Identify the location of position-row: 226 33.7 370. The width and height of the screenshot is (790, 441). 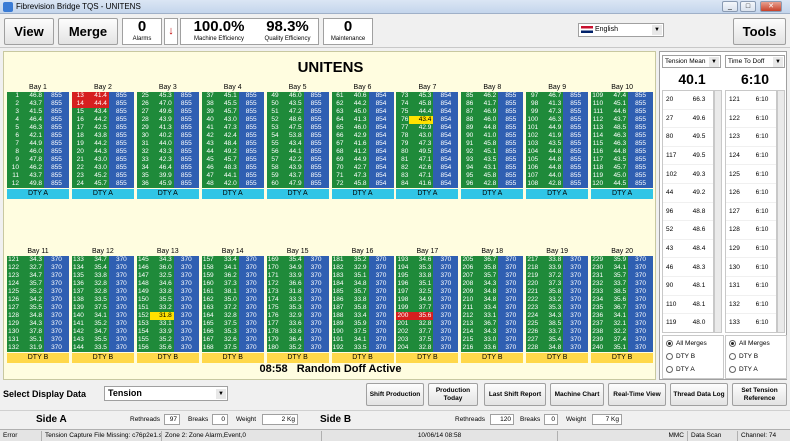
(557, 332).